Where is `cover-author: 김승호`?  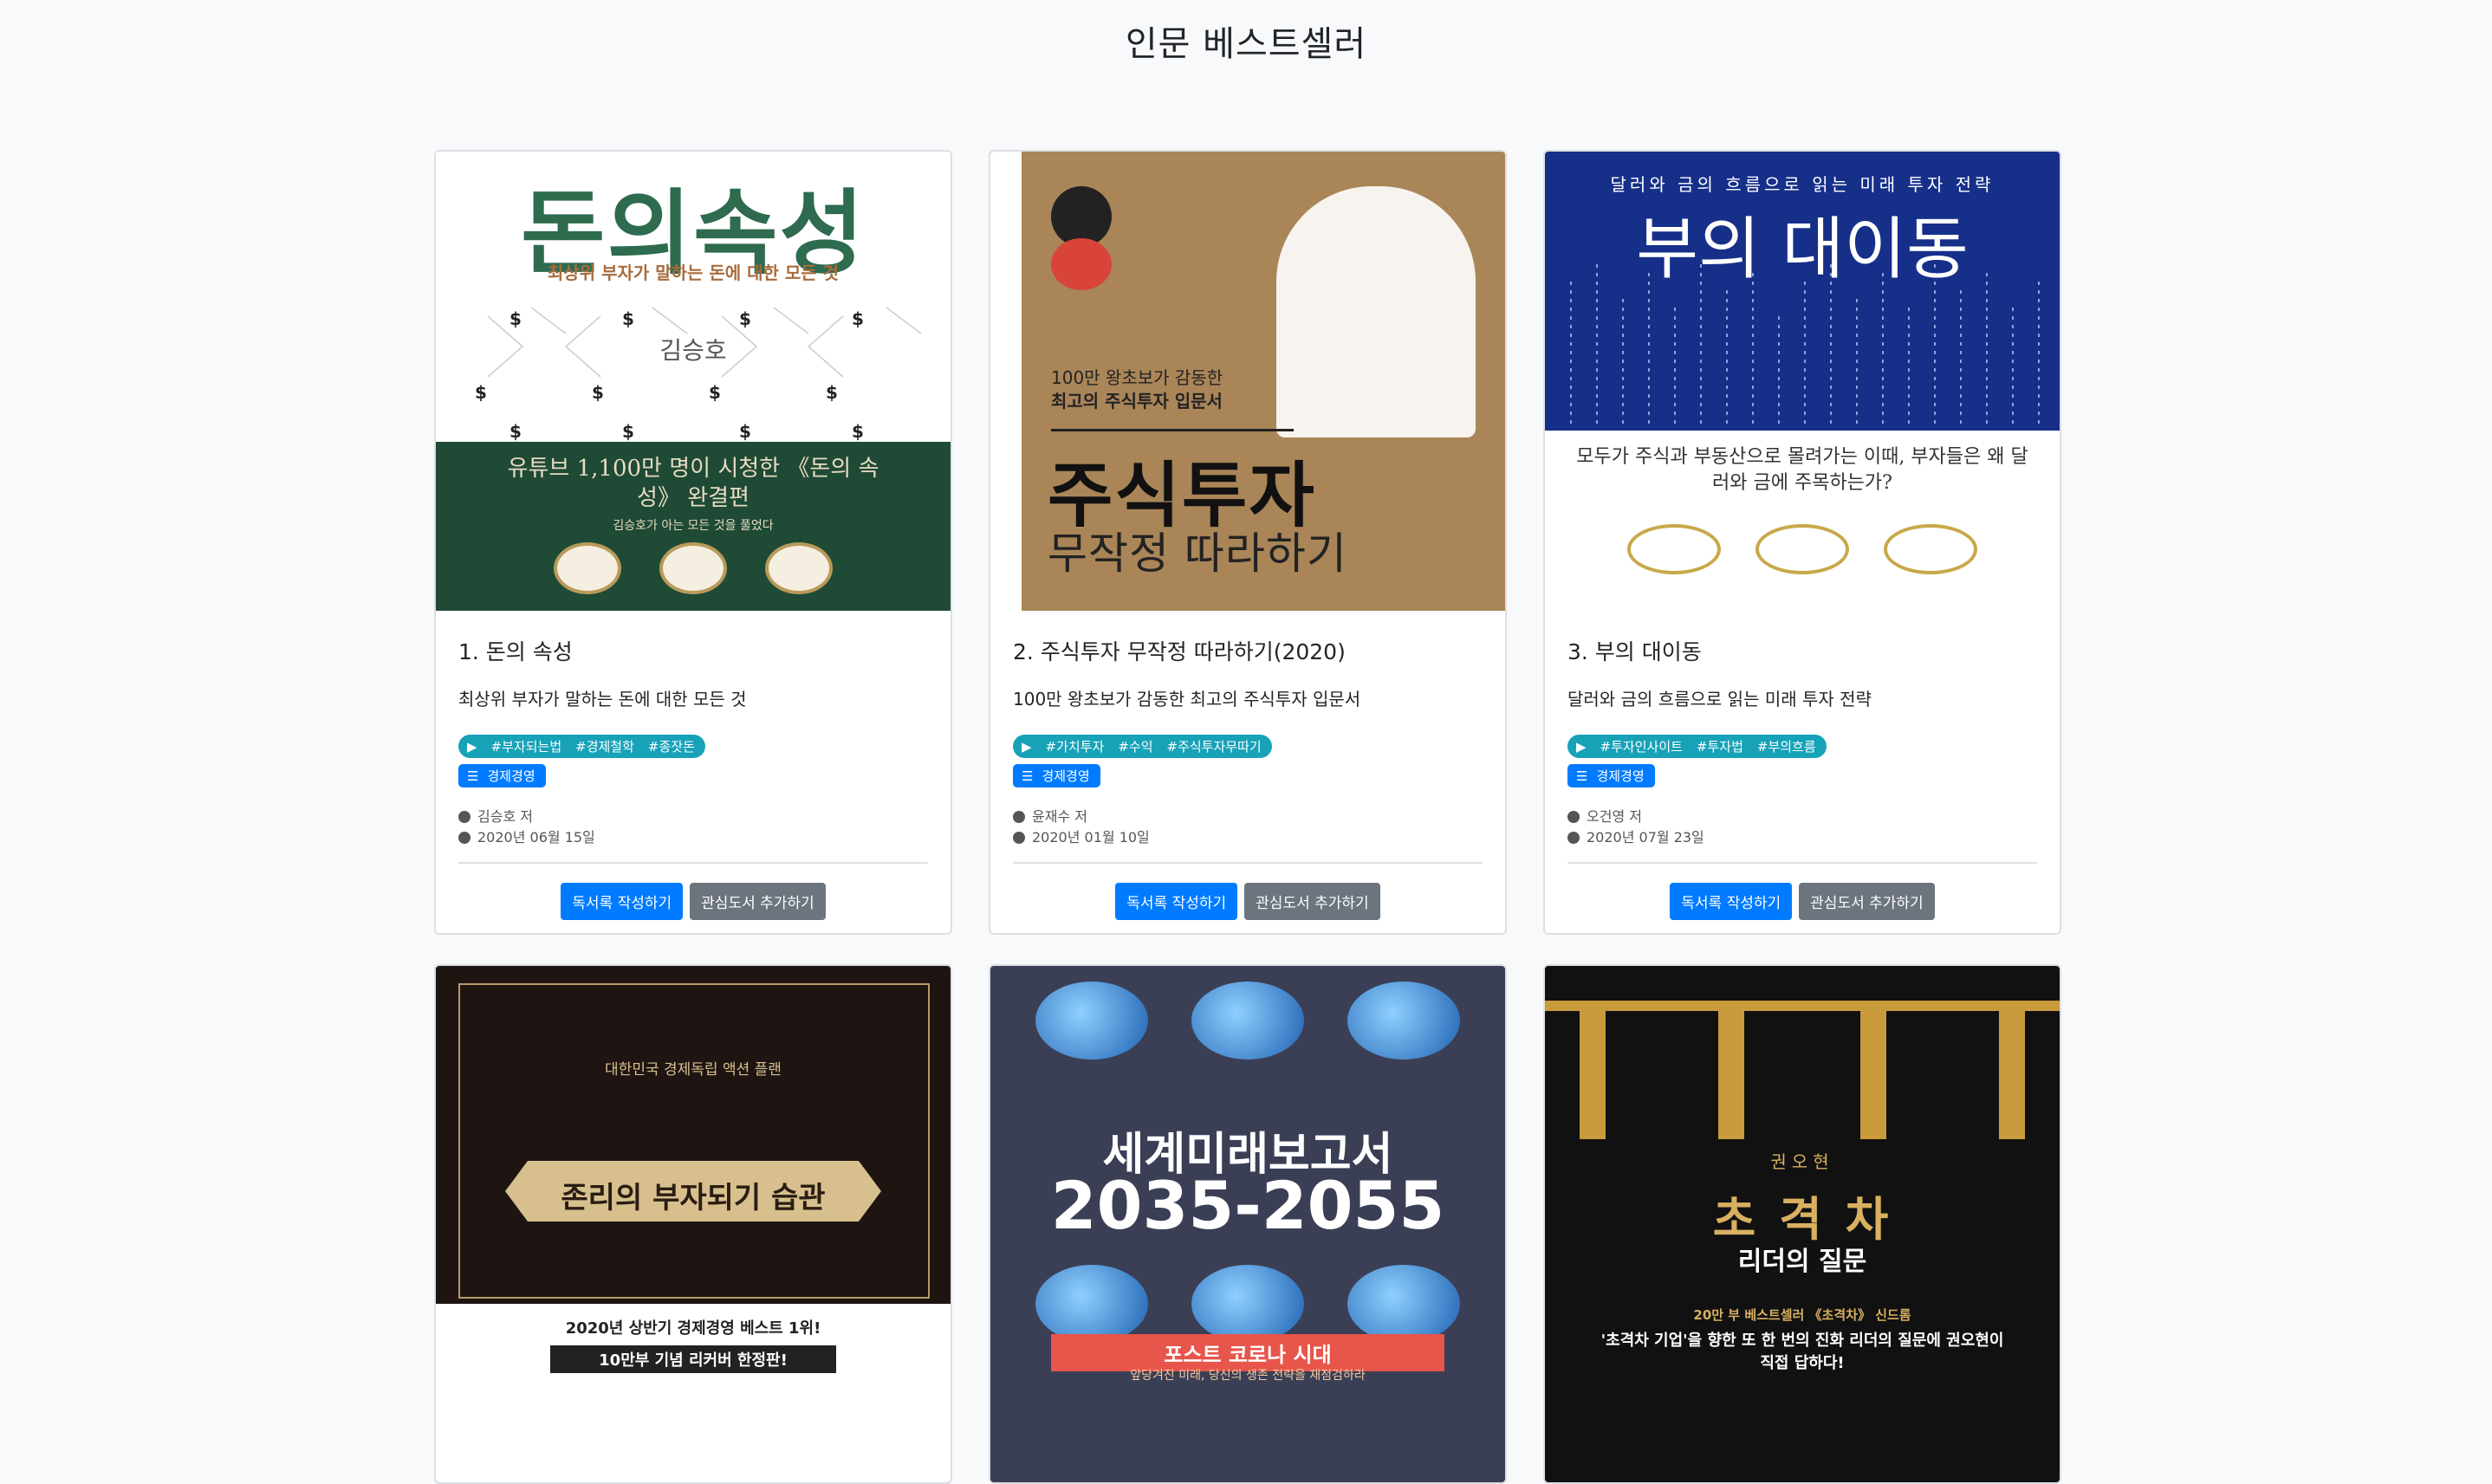 cover-author: 김승호 is located at coordinates (693, 350).